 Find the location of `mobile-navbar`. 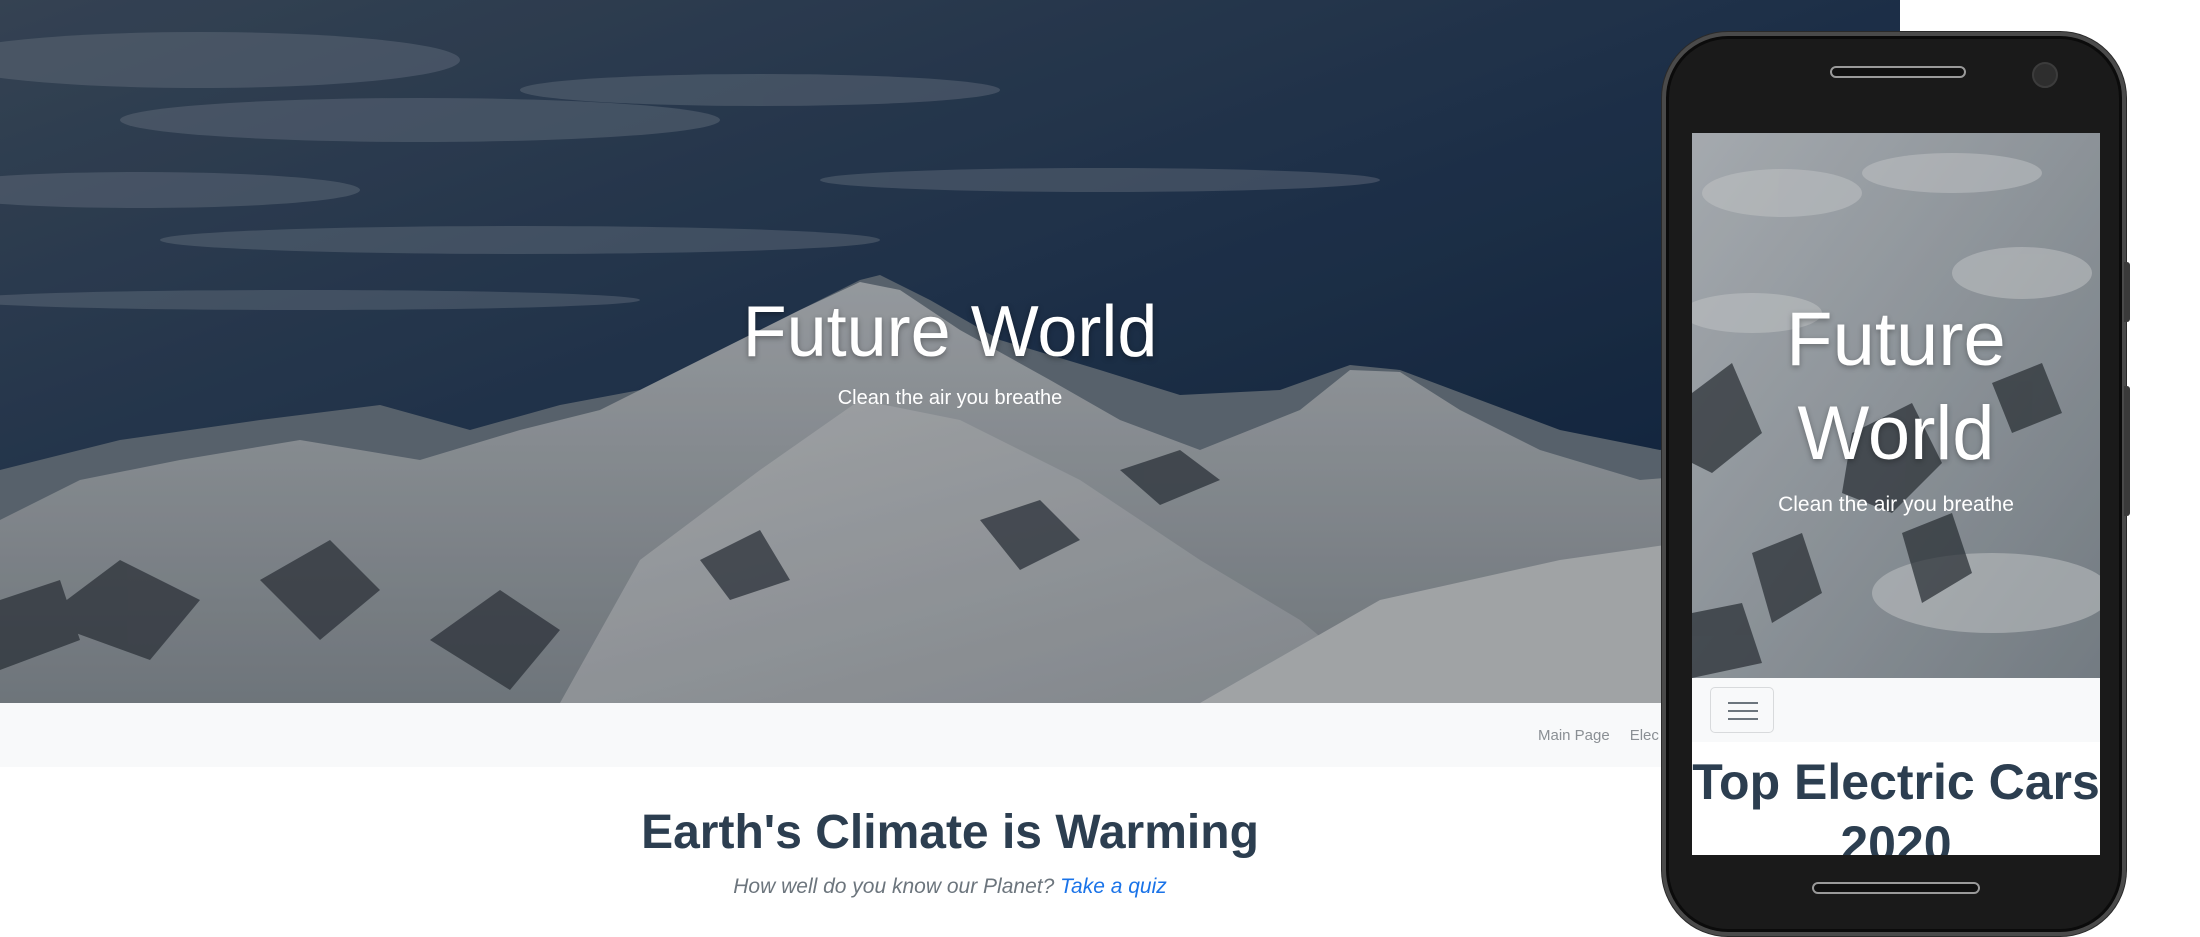

mobile-navbar is located at coordinates (1896, 710).